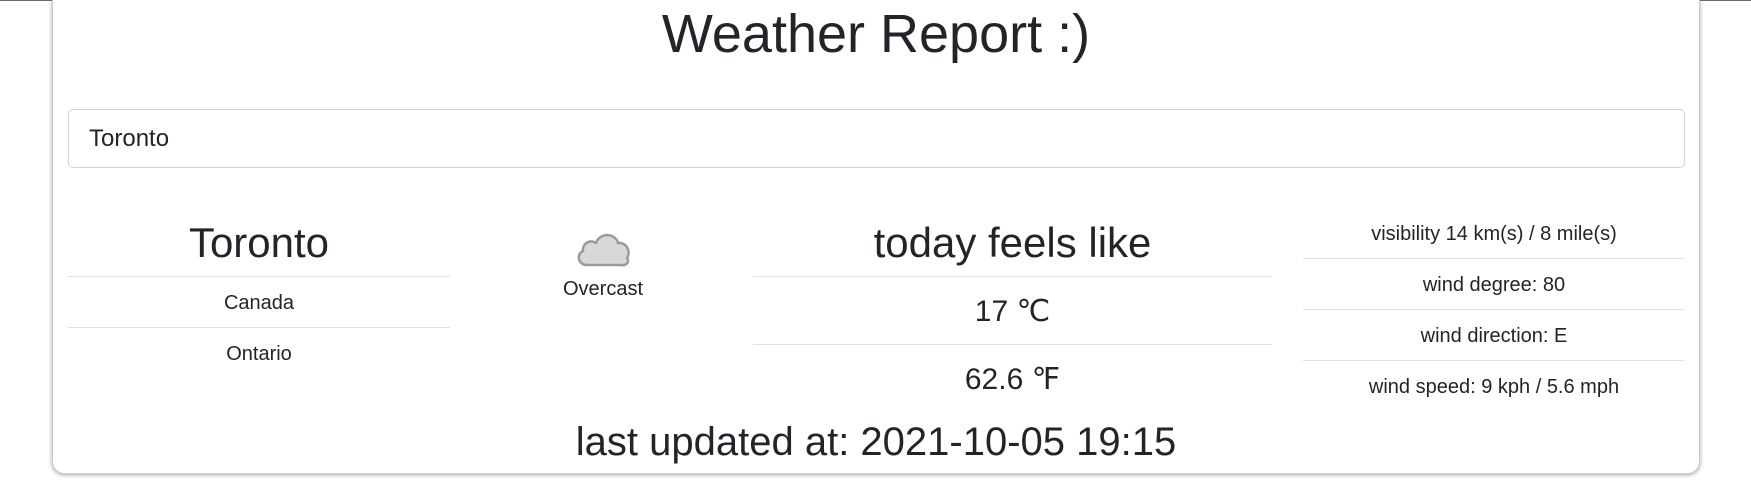 The image size is (1751, 487). Describe the element at coordinates (259, 302) in the screenshot. I see `country-name: Canada` at that location.